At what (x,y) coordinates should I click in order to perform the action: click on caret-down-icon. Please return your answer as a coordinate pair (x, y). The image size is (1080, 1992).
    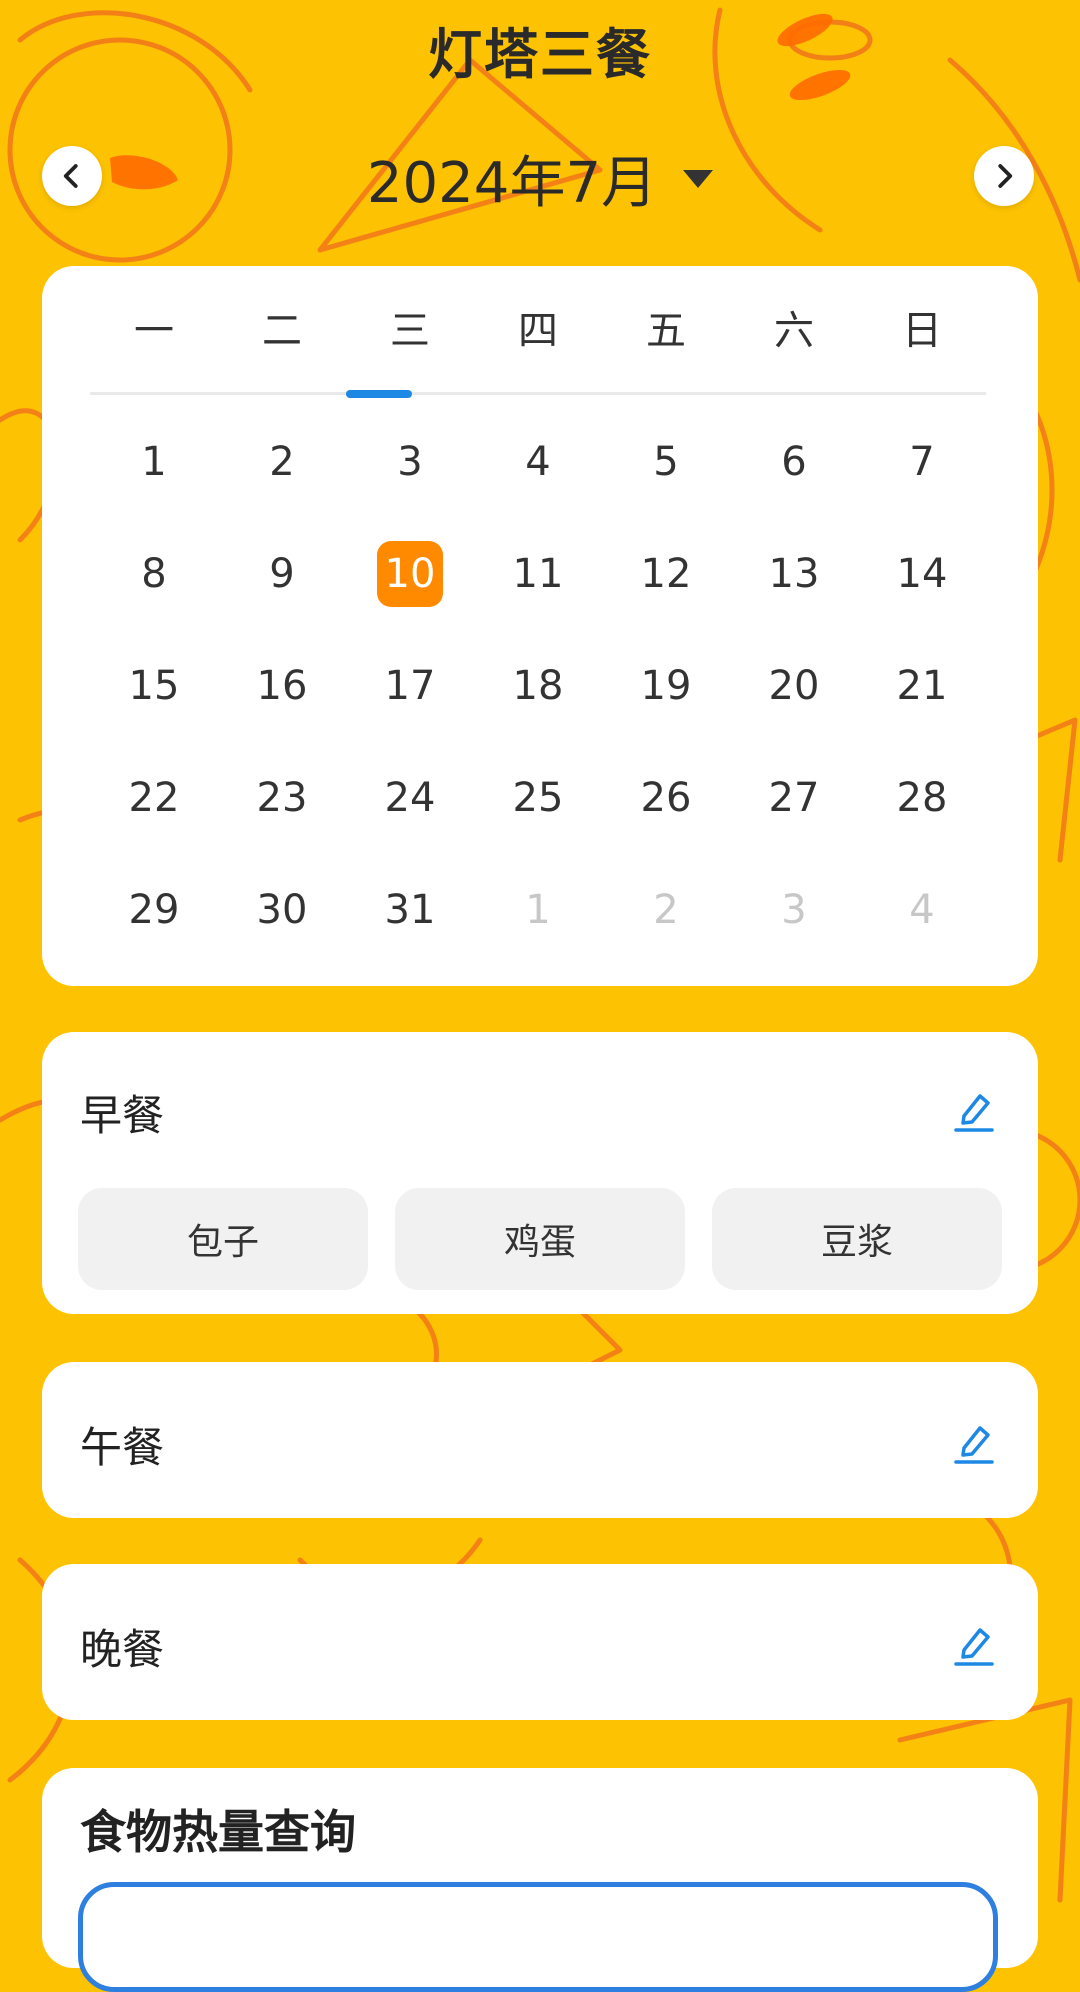
    Looking at the image, I should click on (698, 178).